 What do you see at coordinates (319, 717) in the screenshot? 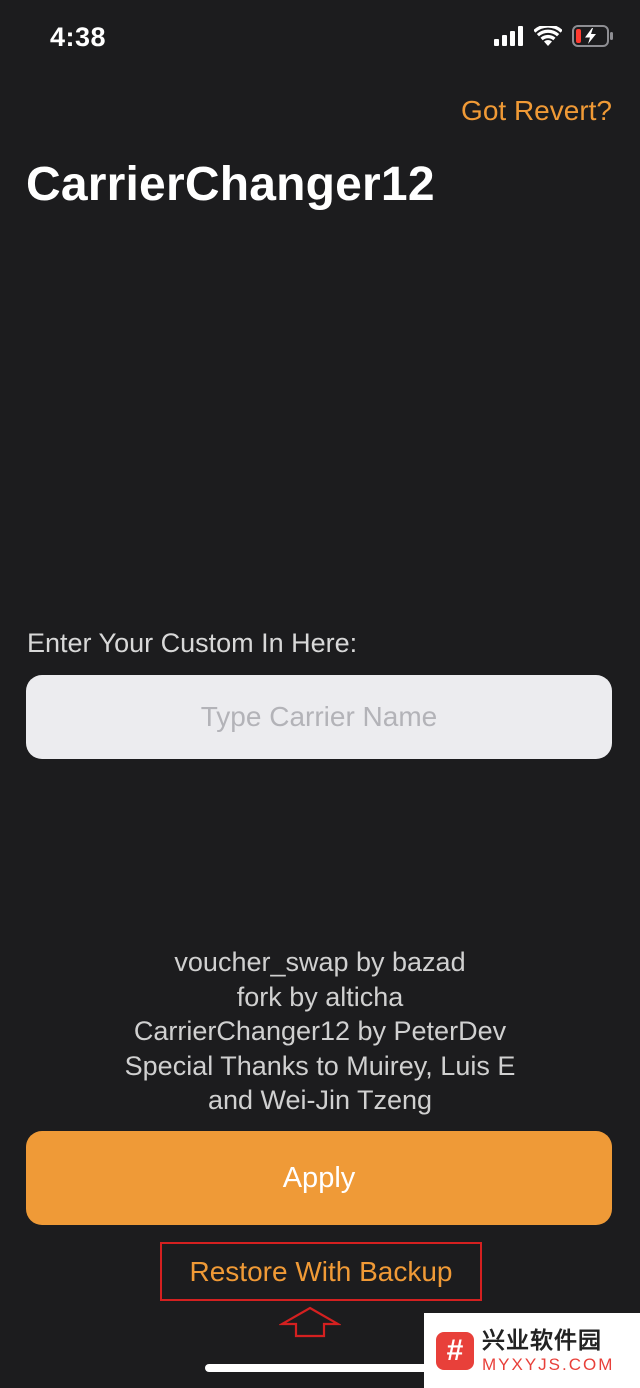
I see `carrier-name-input` at bounding box center [319, 717].